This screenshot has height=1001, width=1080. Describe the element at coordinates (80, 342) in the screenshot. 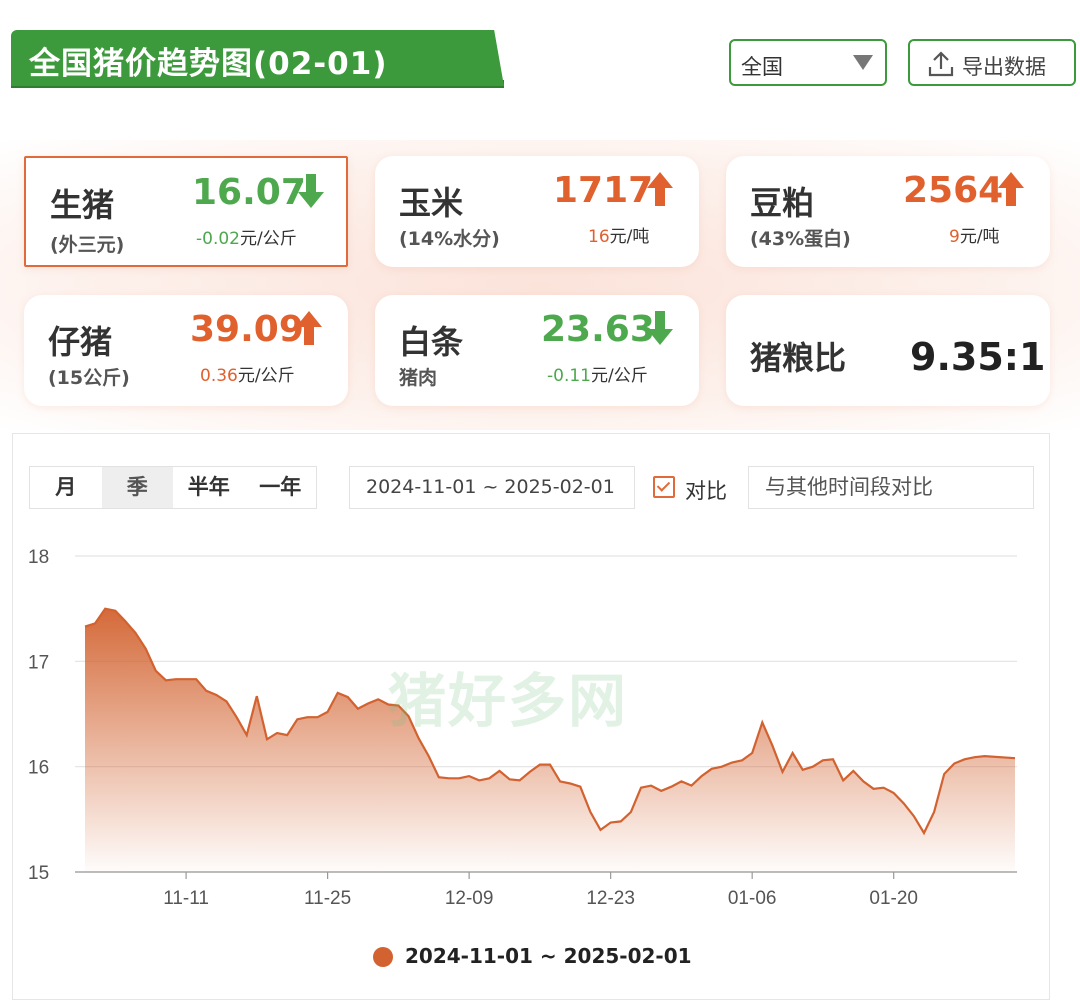

I see `card-name: 仔猪` at that location.